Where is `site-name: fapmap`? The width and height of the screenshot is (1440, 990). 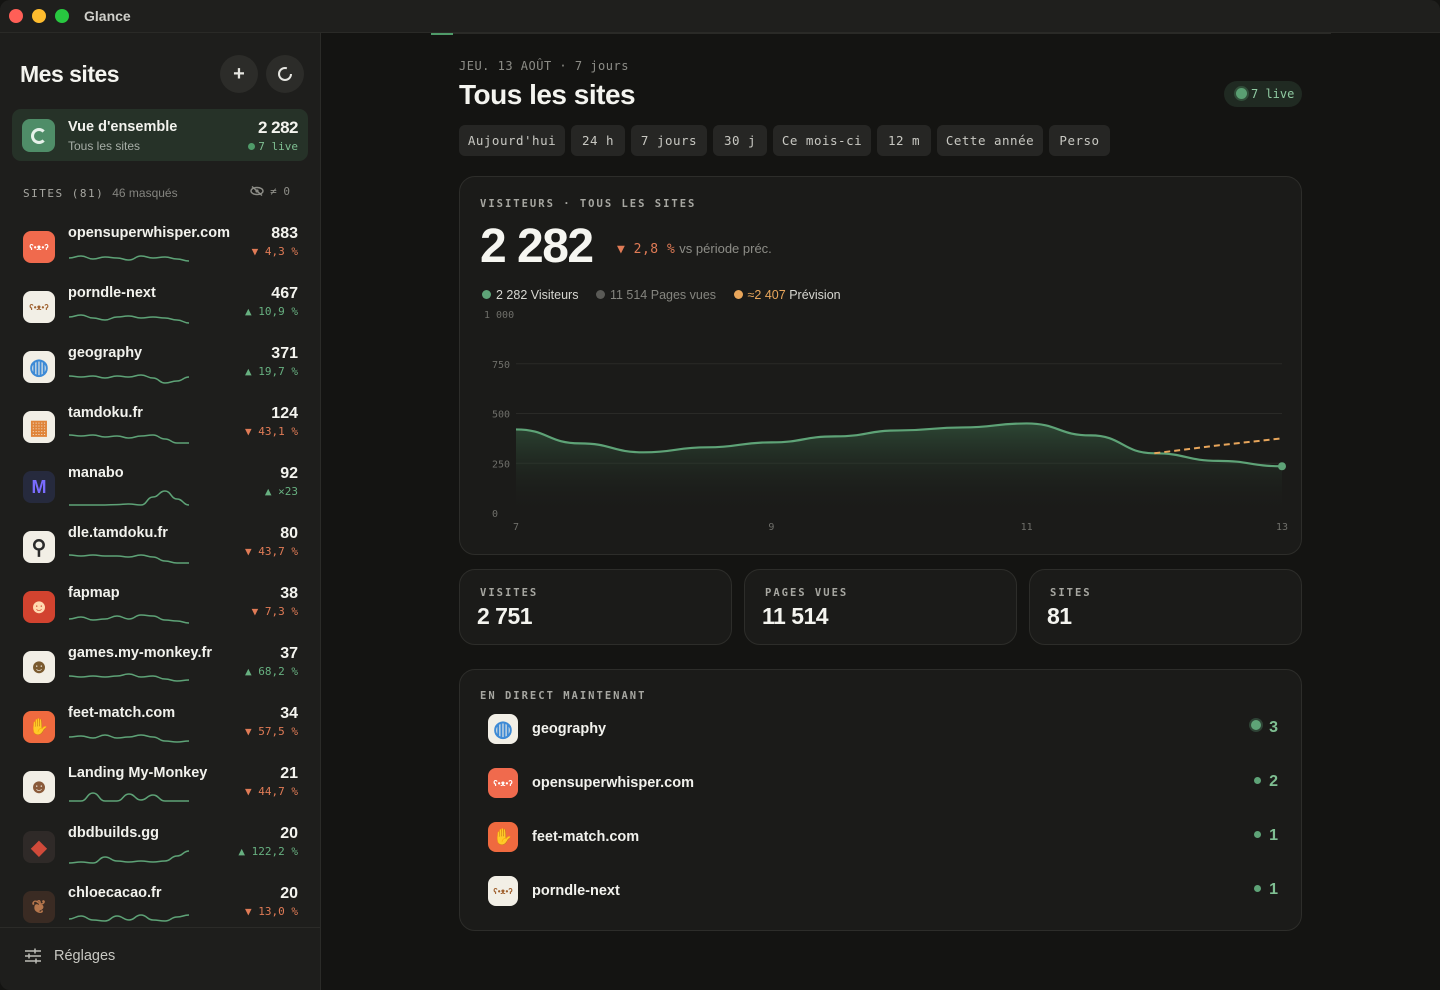
site-name: fapmap is located at coordinates (94, 593).